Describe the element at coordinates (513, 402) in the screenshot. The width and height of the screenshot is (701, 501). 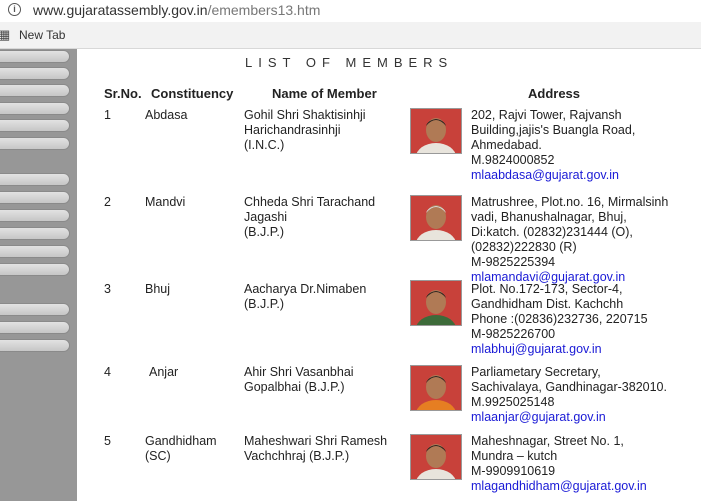
I see `address-line: M.9925025148` at that location.